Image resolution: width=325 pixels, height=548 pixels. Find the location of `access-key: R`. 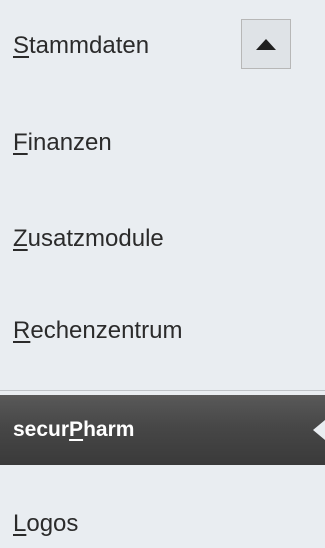

access-key: R is located at coordinates (22, 330).